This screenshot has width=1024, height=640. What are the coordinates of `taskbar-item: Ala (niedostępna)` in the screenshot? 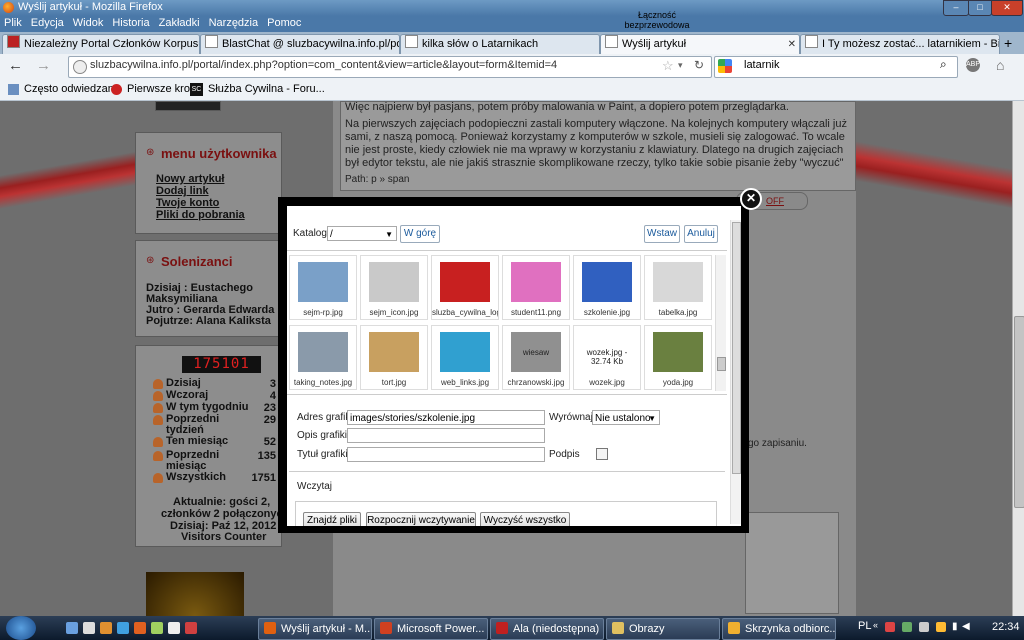 It's located at (547, 629).